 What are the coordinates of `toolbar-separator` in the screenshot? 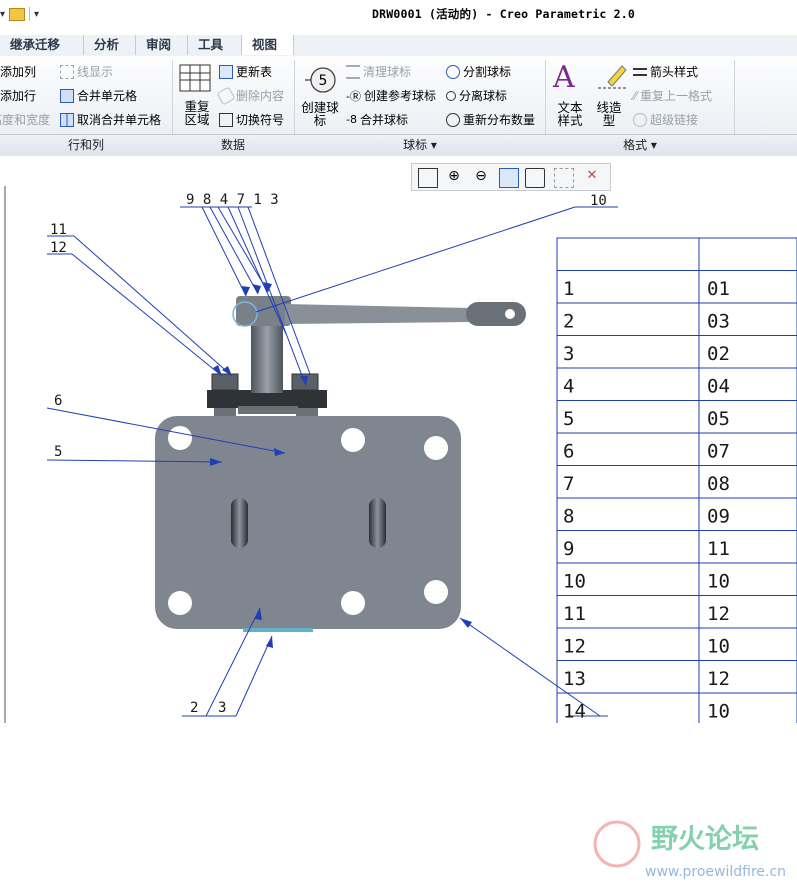 It's located at (30, 14).